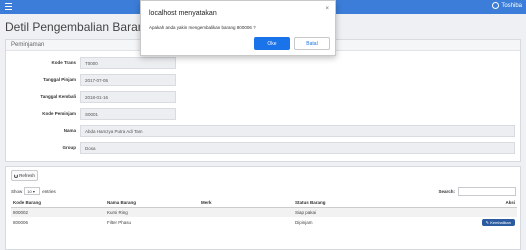 Image resolution: width=526 pixels, height=250 pixels. Describe the element at coordinates (312, 43) in the screenshot. I see `cancel-button: Batal` at that location.